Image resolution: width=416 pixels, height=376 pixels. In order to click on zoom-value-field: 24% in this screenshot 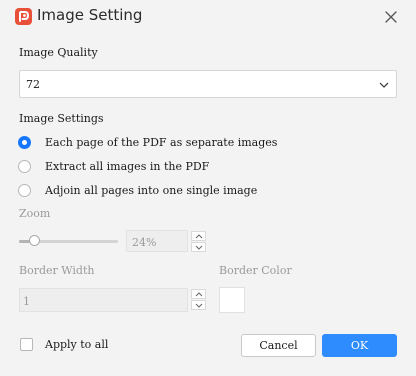, I will do `click(157, 241)`.